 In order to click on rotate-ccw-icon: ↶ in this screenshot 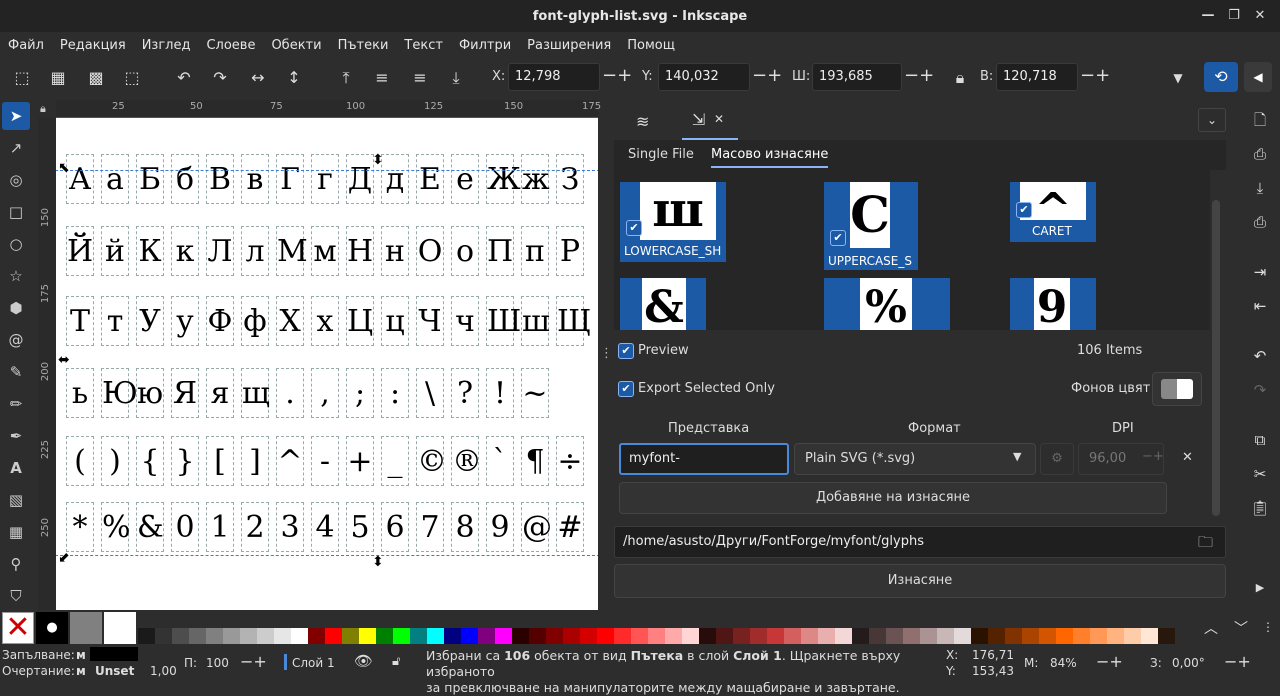, I will do `click(184, 78)`.